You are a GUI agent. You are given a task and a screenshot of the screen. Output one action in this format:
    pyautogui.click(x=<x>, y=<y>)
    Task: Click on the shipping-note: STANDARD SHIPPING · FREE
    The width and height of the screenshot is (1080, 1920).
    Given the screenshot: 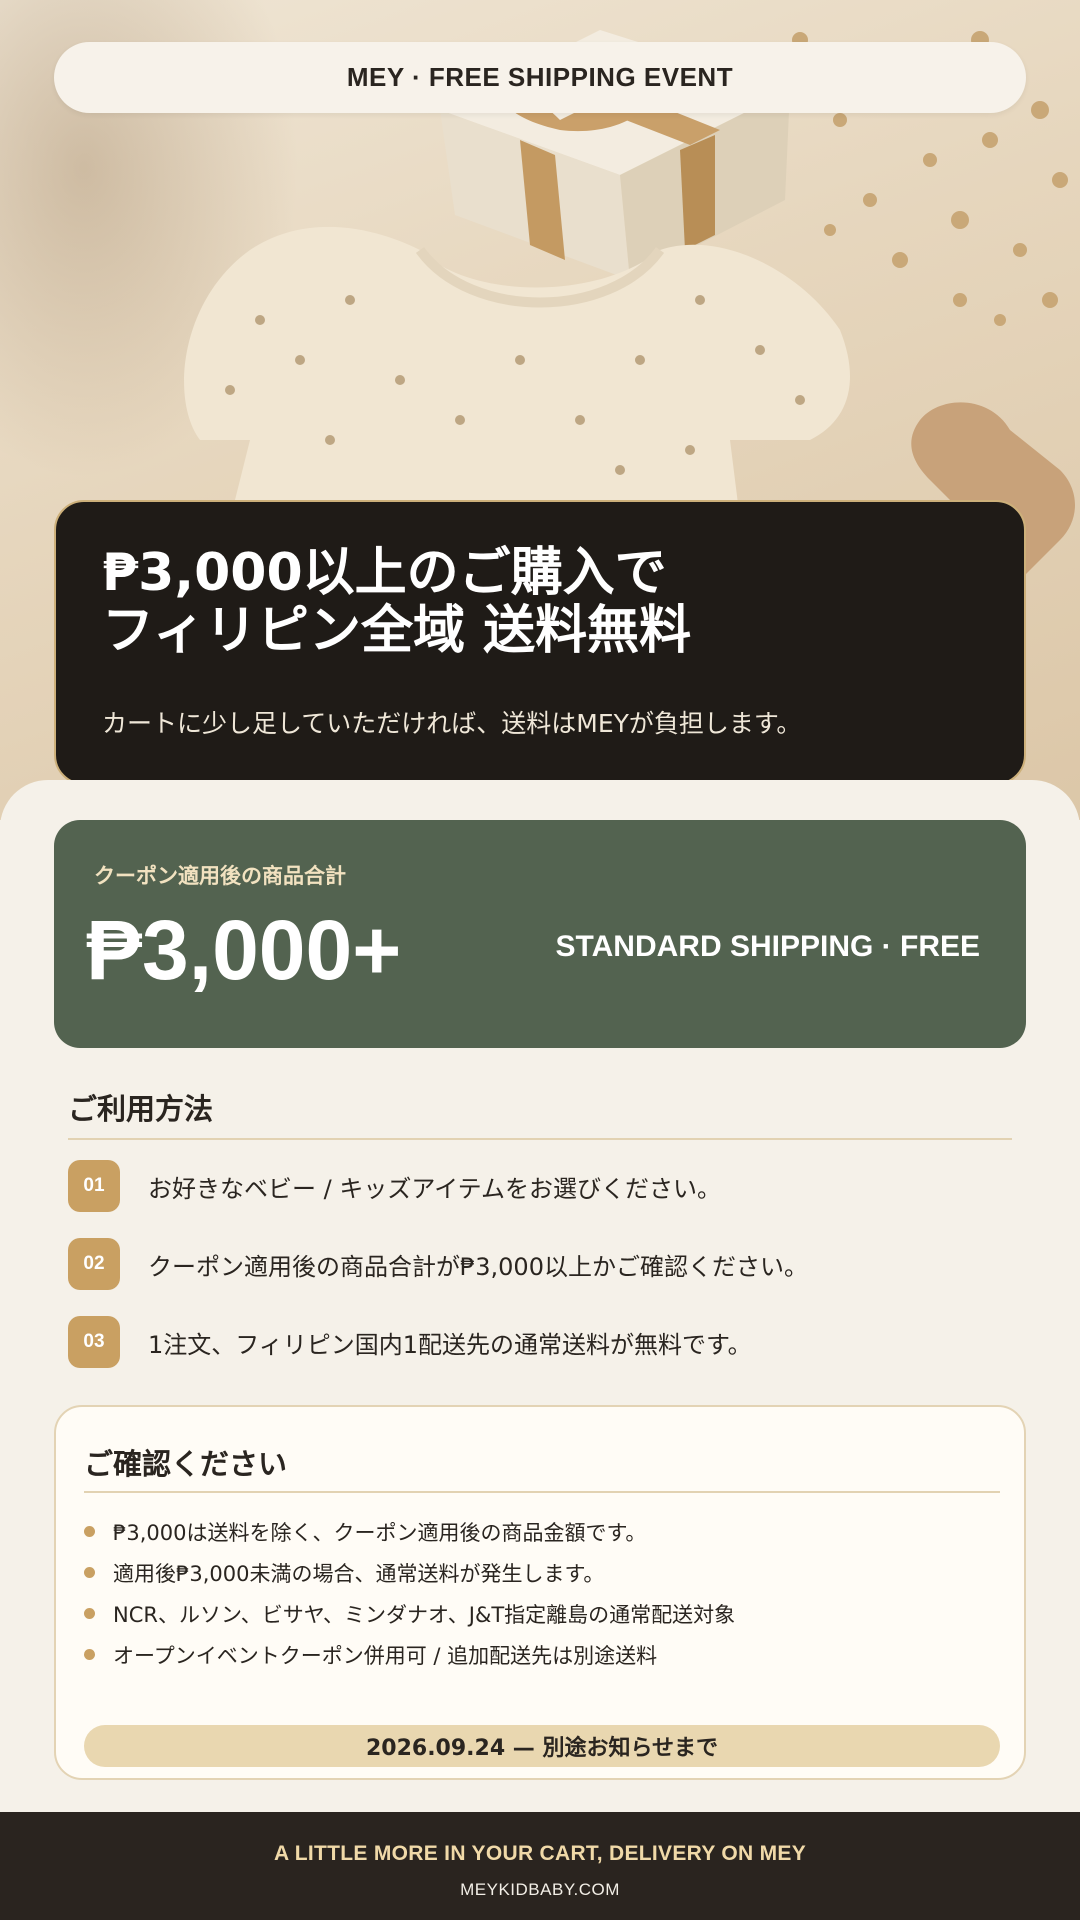 What is the action you would take?
    pyautogui.click(x=767, y=946)
    